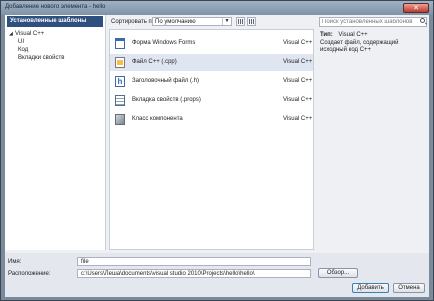  I want to click on search-input, so click(373, 22).